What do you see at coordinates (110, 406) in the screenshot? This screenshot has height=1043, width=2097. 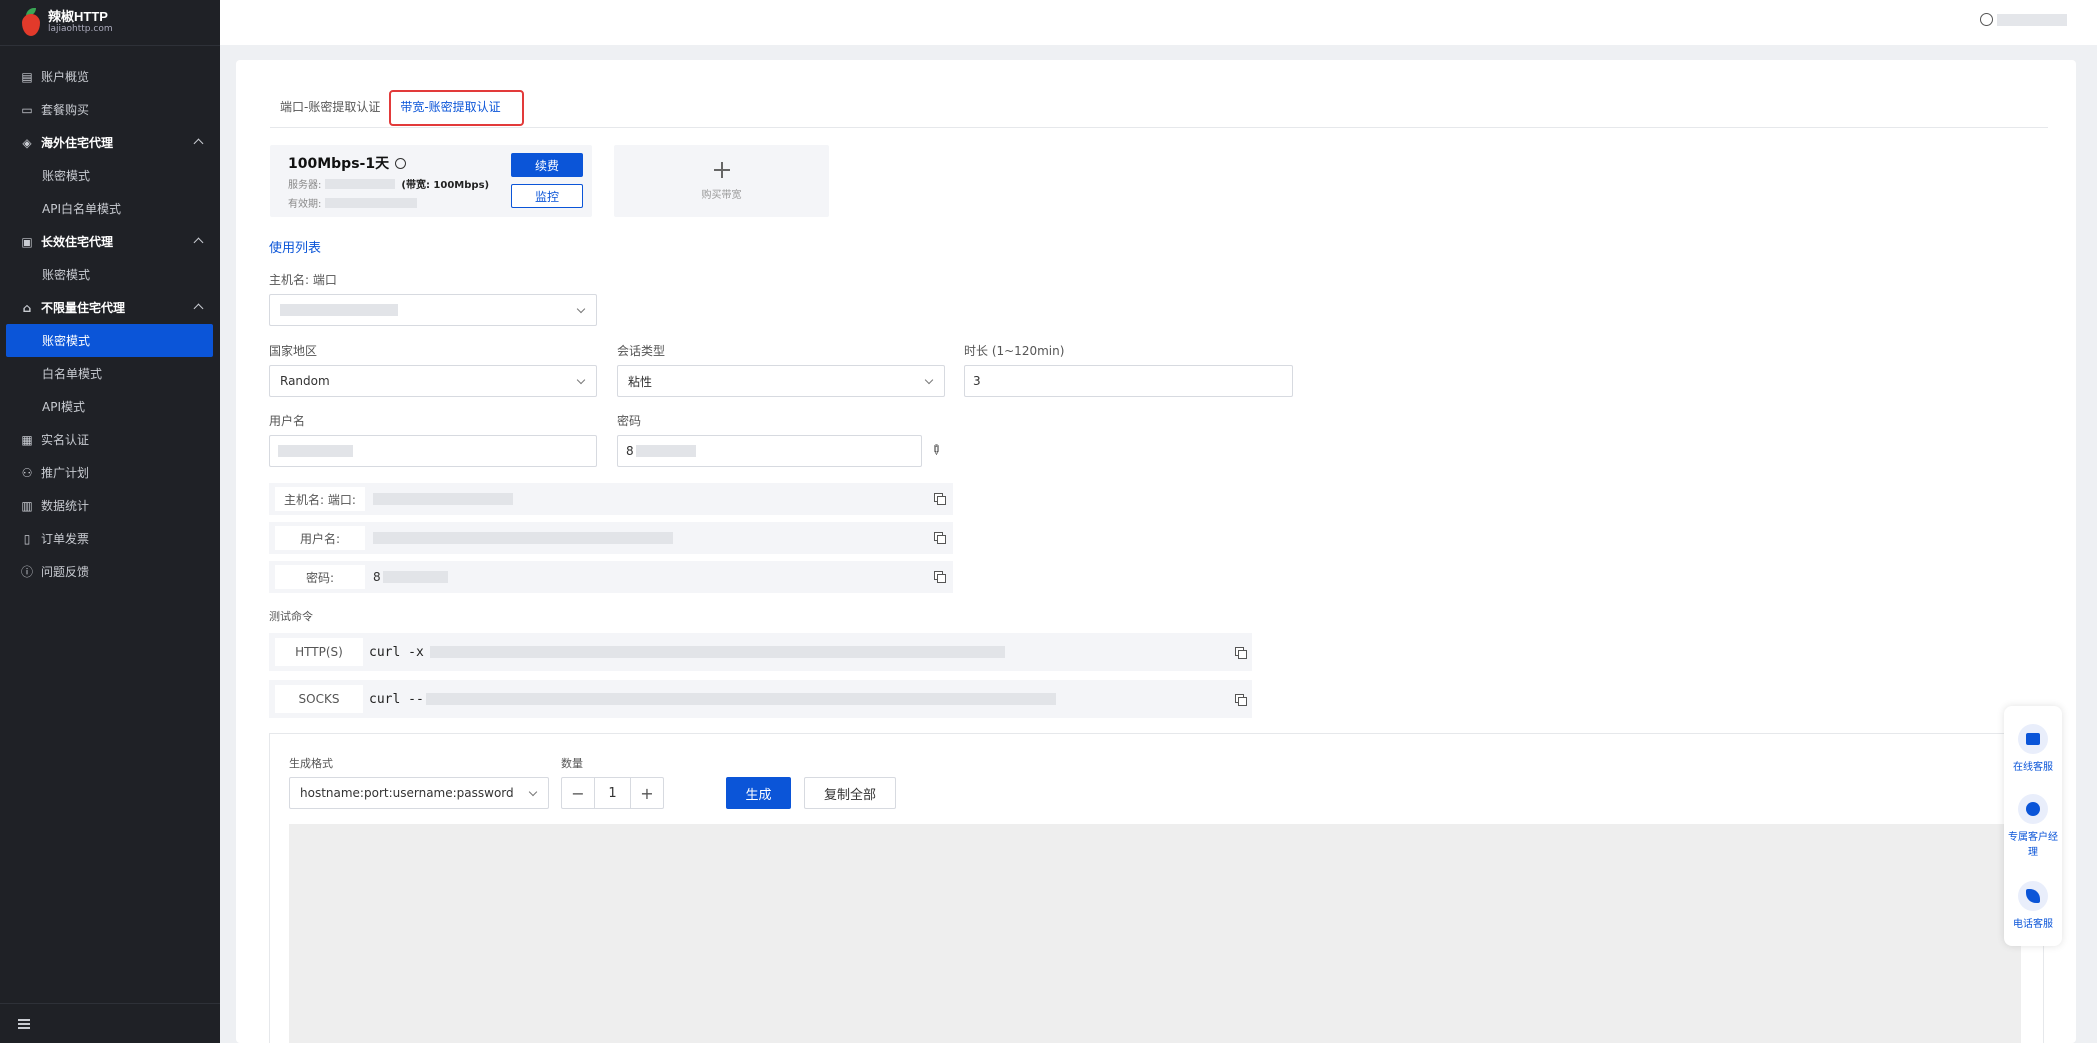 I see `sidebar-item-unlimited-api: API模式` at bounding box center [110, 406].